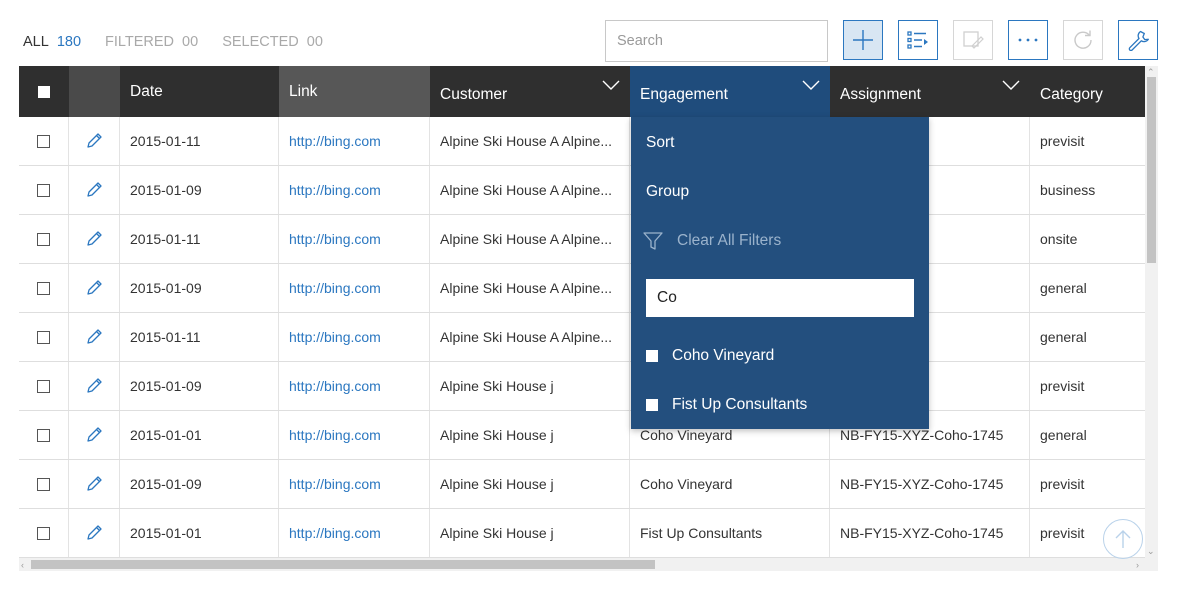 This screenshot has width=1189, height=595. I want to click on count-filtered-label: FILTERED, so click(140, 42).